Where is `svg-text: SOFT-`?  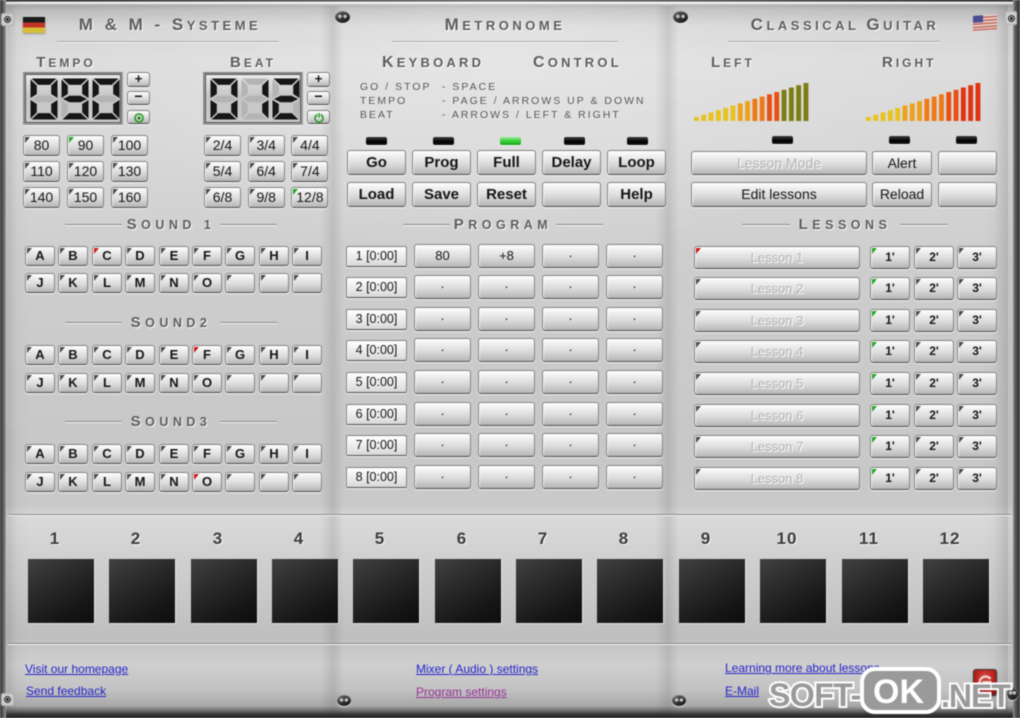 svg-text: SOFT- is located at coordinates (815, 695).